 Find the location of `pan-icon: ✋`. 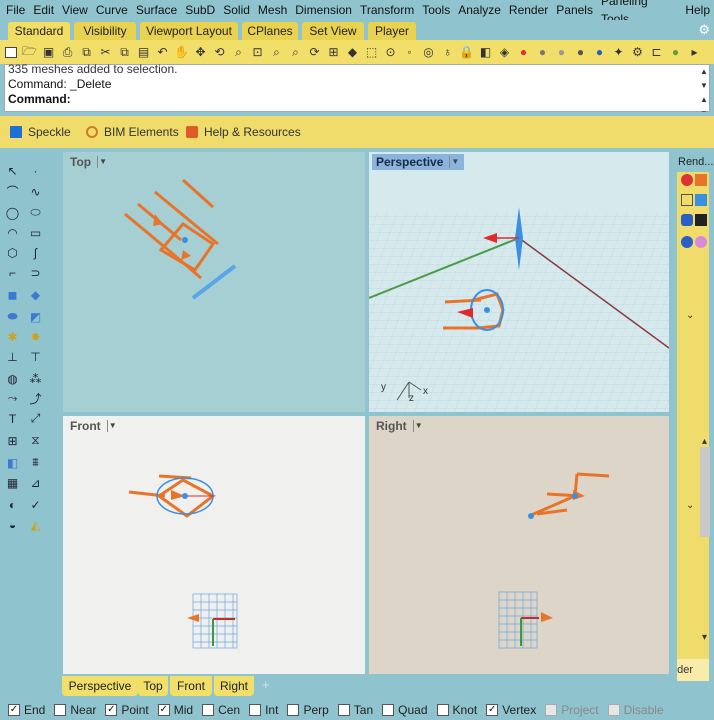

pan-icon: ✋ is located at coordinates (181, 52).